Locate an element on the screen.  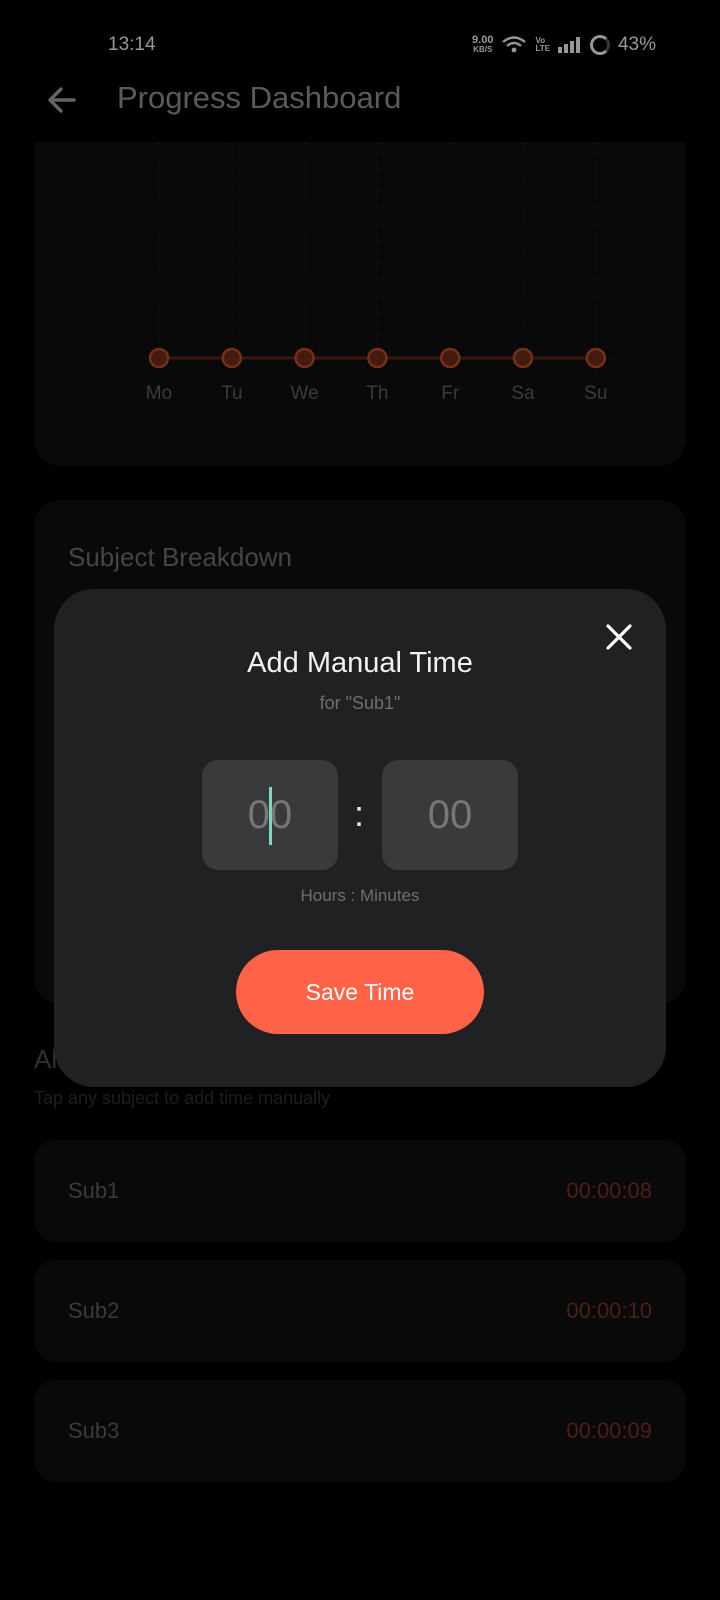
save-time-button: Save Time is located at coordinates (360, 992).